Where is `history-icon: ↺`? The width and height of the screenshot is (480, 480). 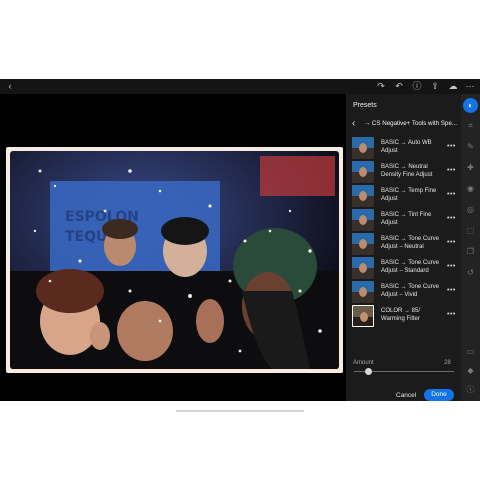
history-icon: ↺ is located at coordinates (470, 272).